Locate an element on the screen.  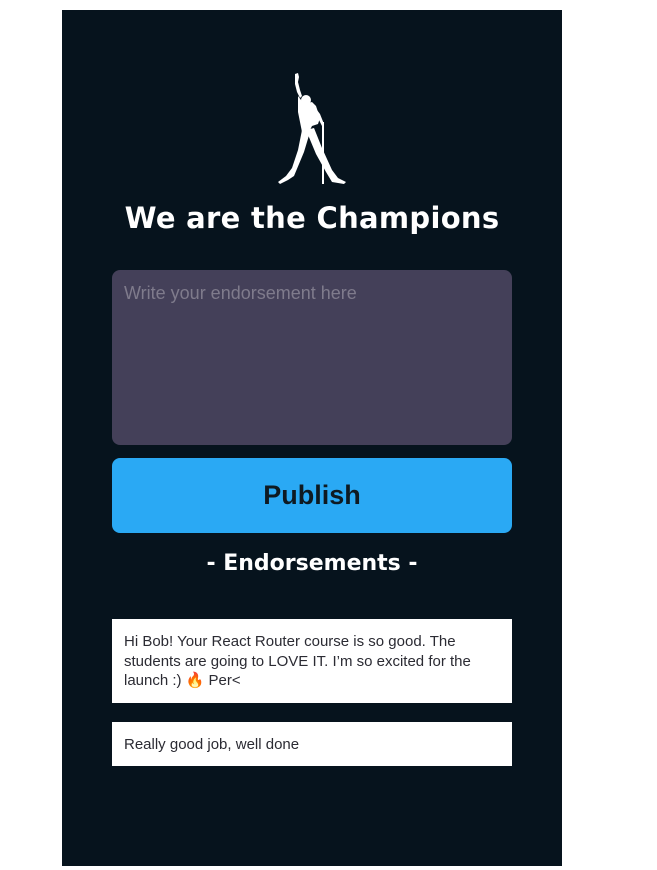
endorsement-card: Really good job, well done is located at coordinates (312, 743).